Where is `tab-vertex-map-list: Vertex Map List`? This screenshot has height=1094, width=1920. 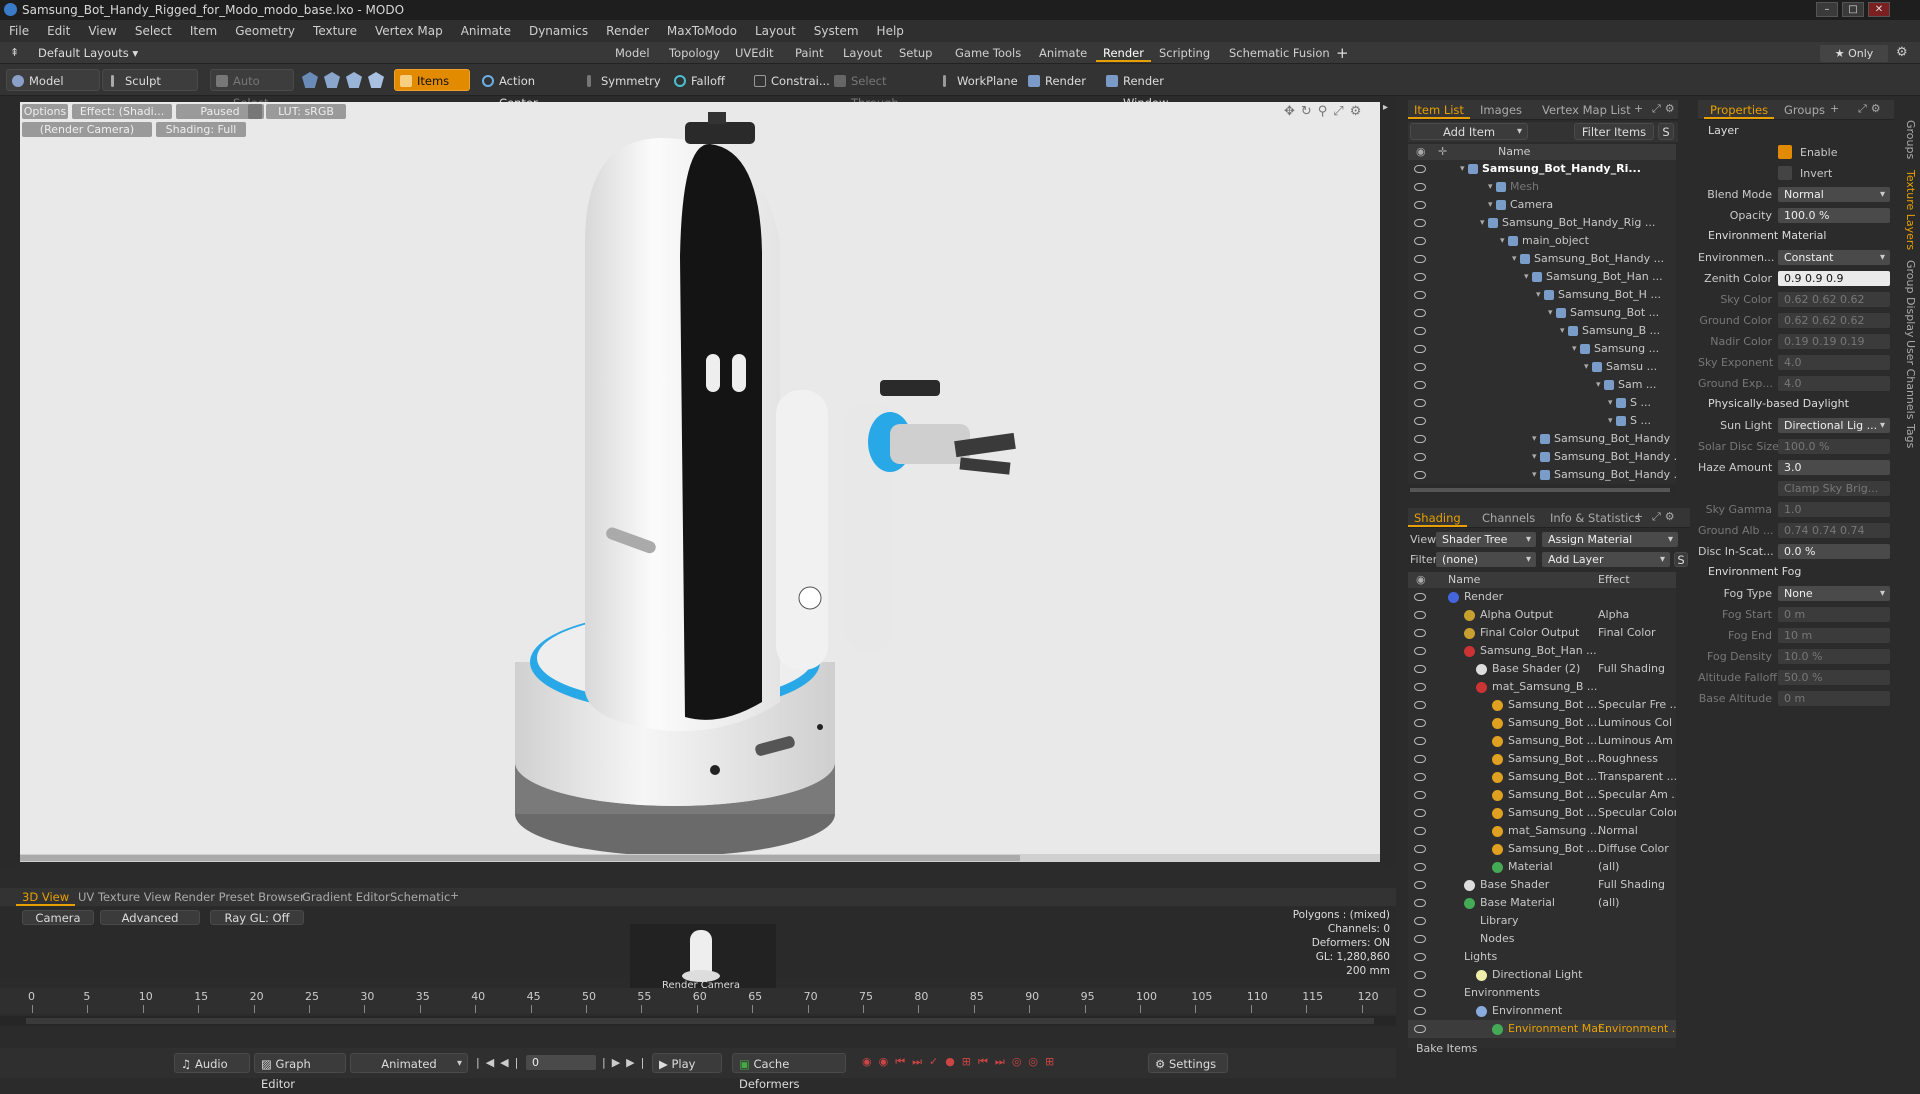
tab-vertex-map-list: Vertex Map List is located at coordinates (1586, 110).